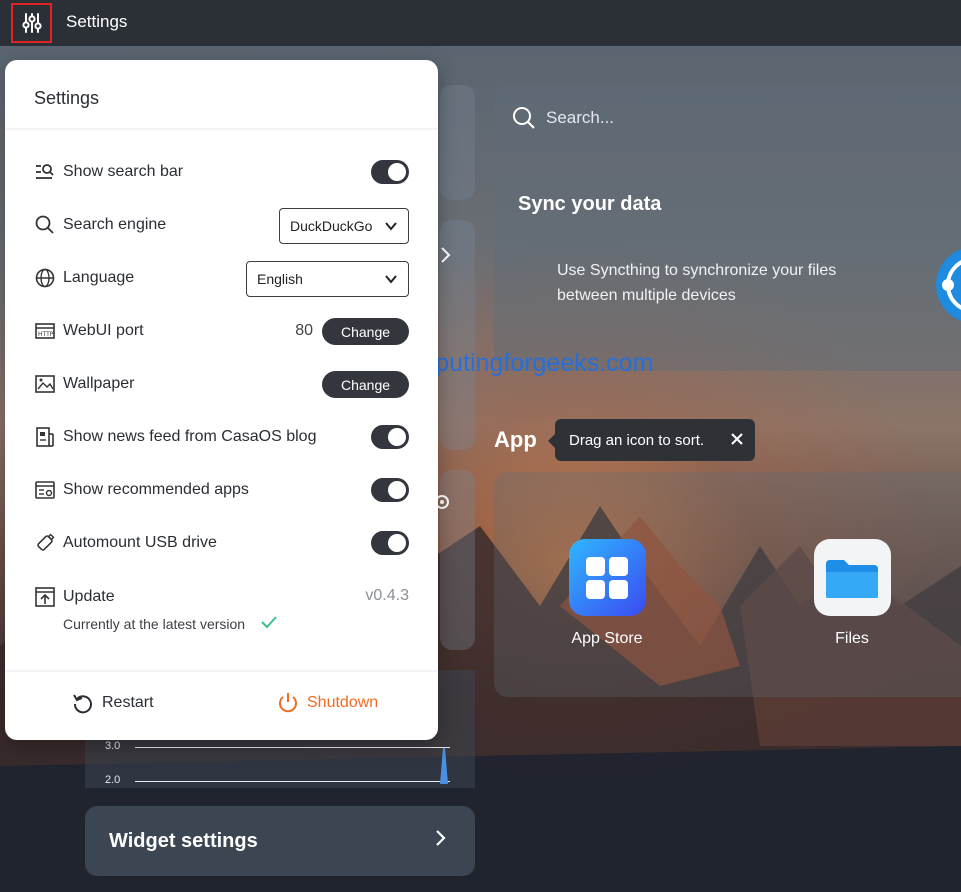 The image size is (961, 892). Describe the element at coordinates (304, 330) in the screenshot. I see `port-value: 80` at that location.